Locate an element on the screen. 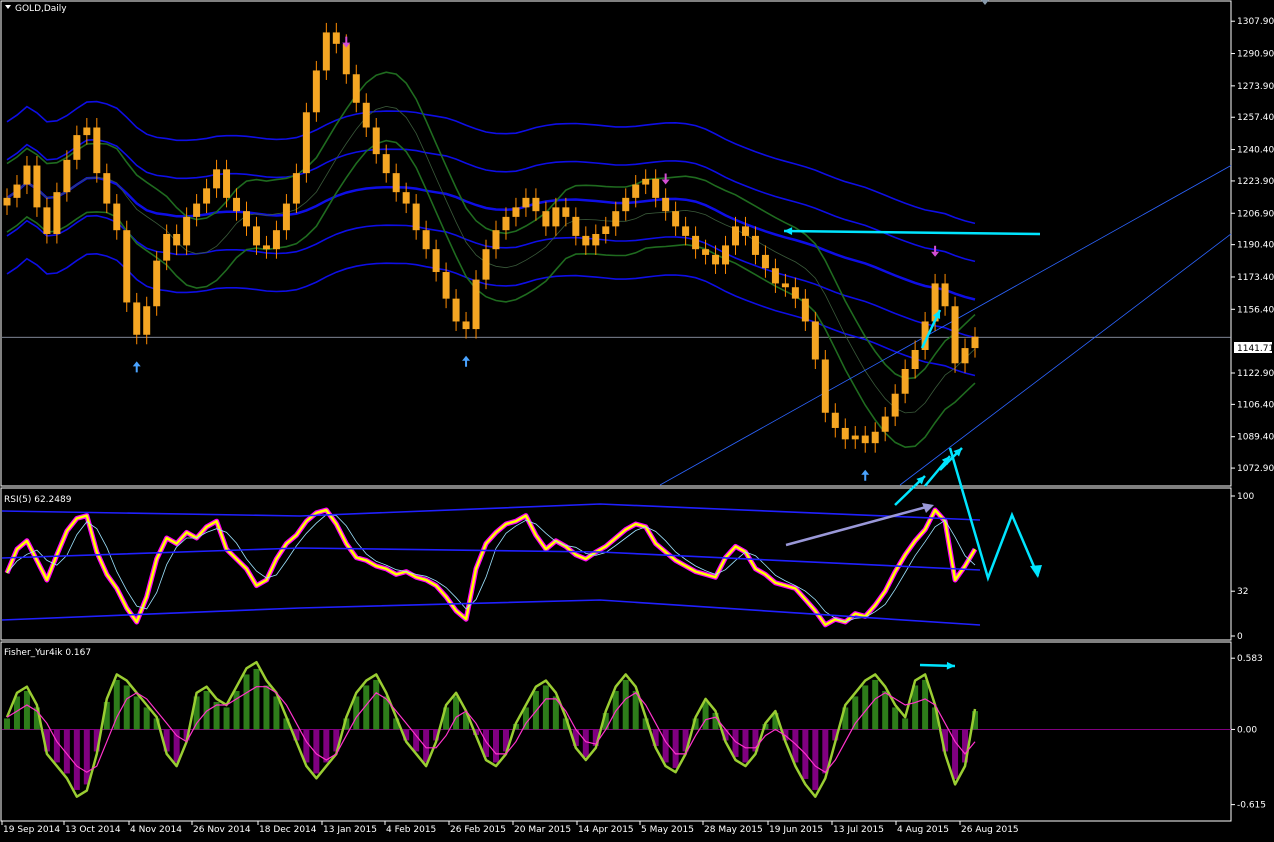  price-tick-label: 1156.40 is located at coordinates (1255, 310).